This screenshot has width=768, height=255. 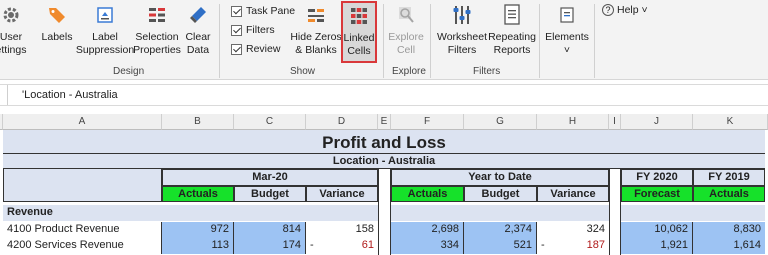 I want to click on label-suppression-button: Label Suppression, so click(x=105, y=30).